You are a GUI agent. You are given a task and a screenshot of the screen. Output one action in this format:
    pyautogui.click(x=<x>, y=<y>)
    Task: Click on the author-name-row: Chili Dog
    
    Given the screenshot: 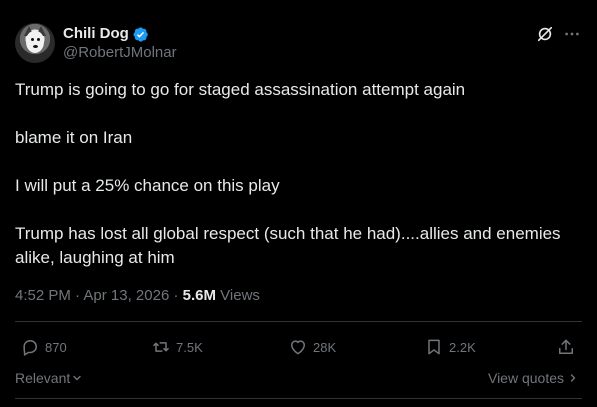 What is the action you would take?
    pyautogui.click(x=106, y=34)
    